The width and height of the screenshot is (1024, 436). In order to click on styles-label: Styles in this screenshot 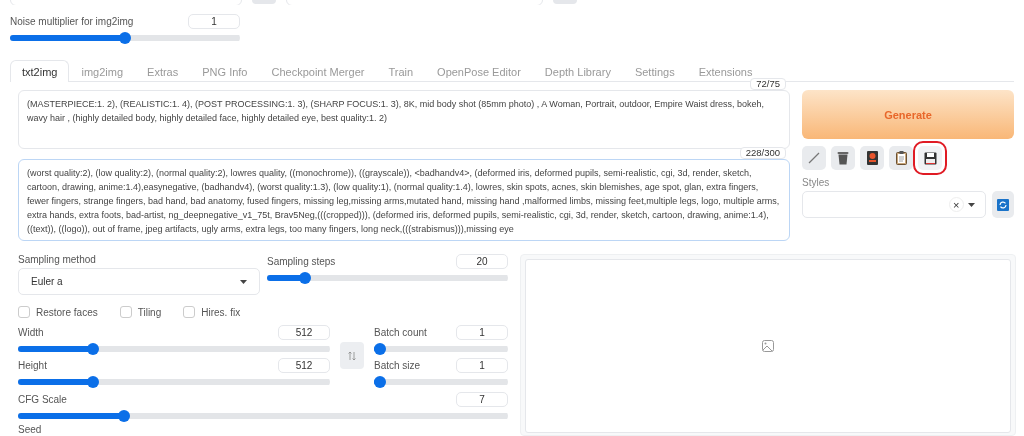, I will do `click(816, 182)`.